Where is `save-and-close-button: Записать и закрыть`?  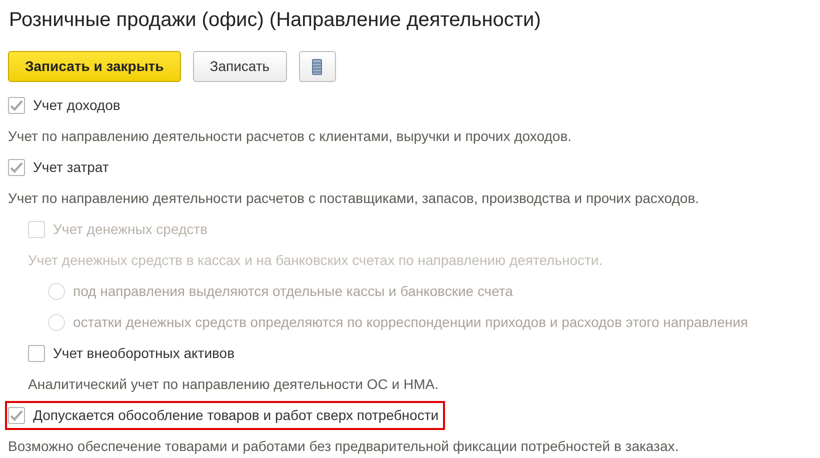 save-and-close-button: Записать и закрыть is located at coordinates (94, 66).